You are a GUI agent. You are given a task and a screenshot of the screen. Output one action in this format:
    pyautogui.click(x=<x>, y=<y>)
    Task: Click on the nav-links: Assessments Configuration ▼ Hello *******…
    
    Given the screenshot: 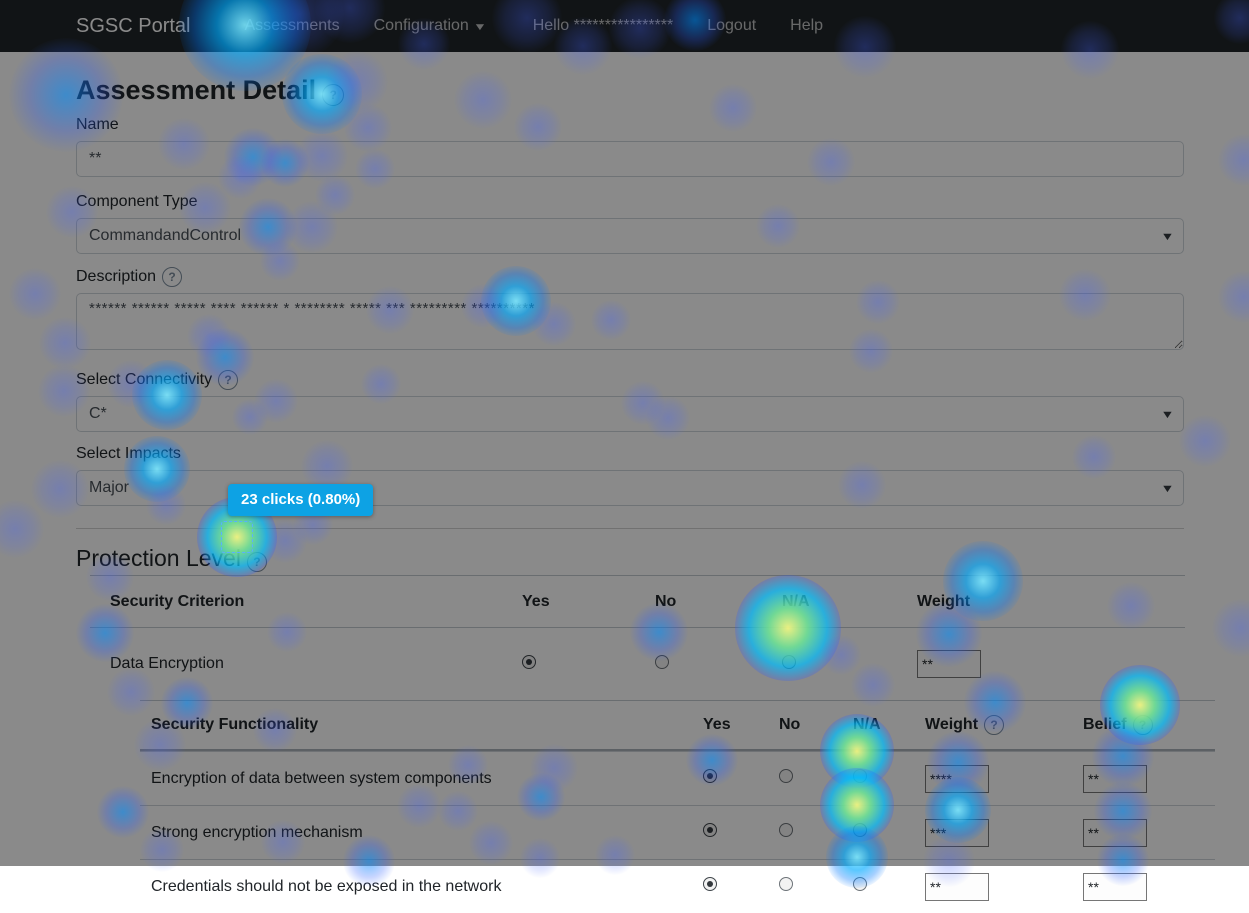 What is the action you would take?
    pyautogui.click(x=533, y=26)
    